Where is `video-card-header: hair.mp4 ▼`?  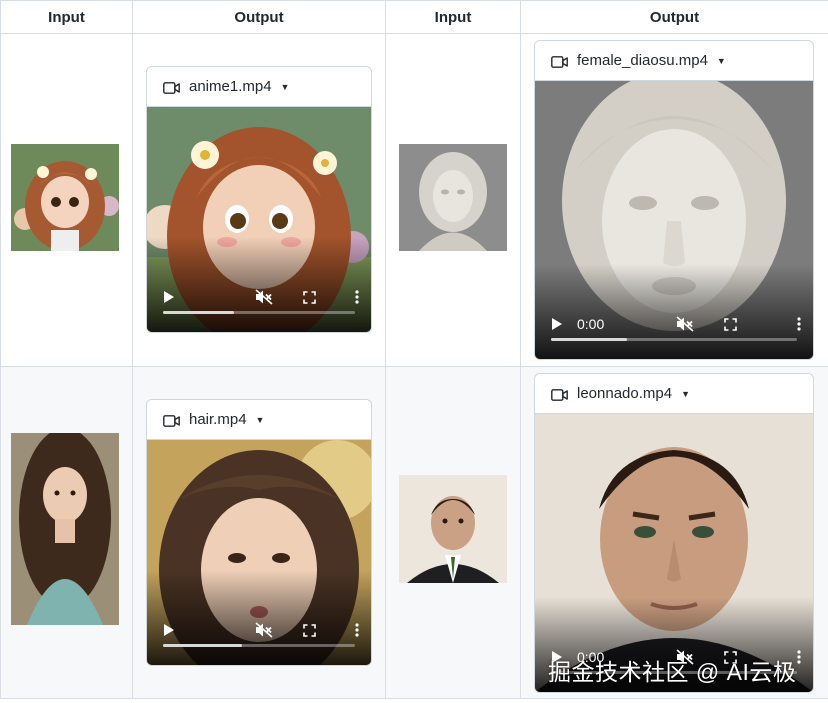 video-card-header: hair.mp4 ▼ is located at coordinates (259, 420).